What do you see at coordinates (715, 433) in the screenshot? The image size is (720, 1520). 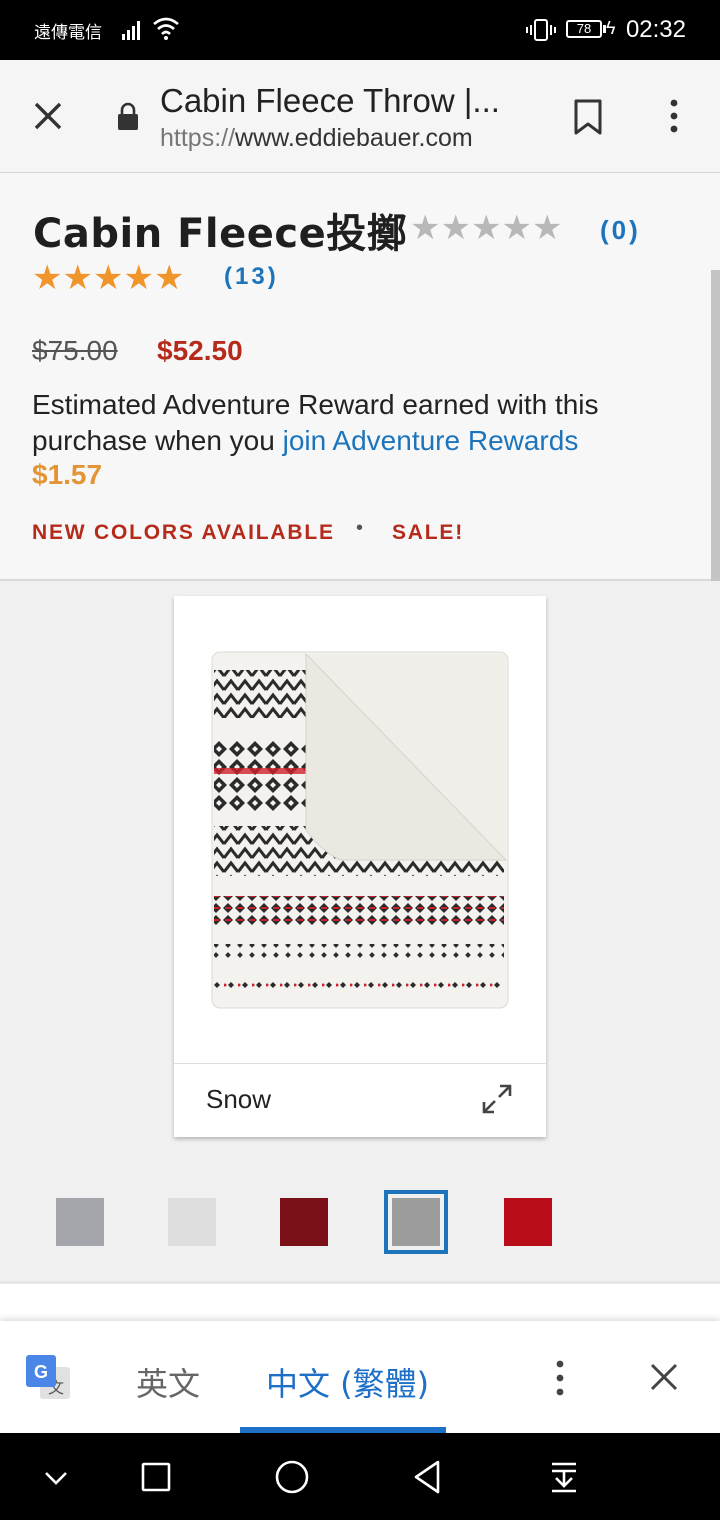 I see `scrollbar` at bounding box center [715, 433].